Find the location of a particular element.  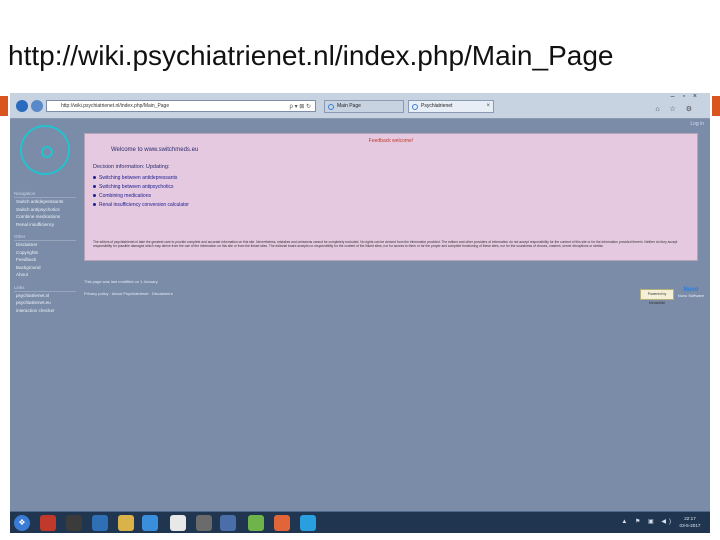

login-link: Log in is located at coordinates (697, 124).